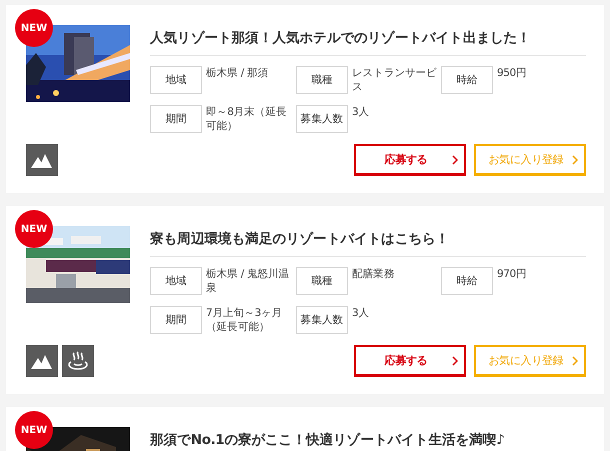  Describe the element at coordinates (247, 119) in the screenshot. I see `spec-value: 即～8月末（延長可能）` at that location.